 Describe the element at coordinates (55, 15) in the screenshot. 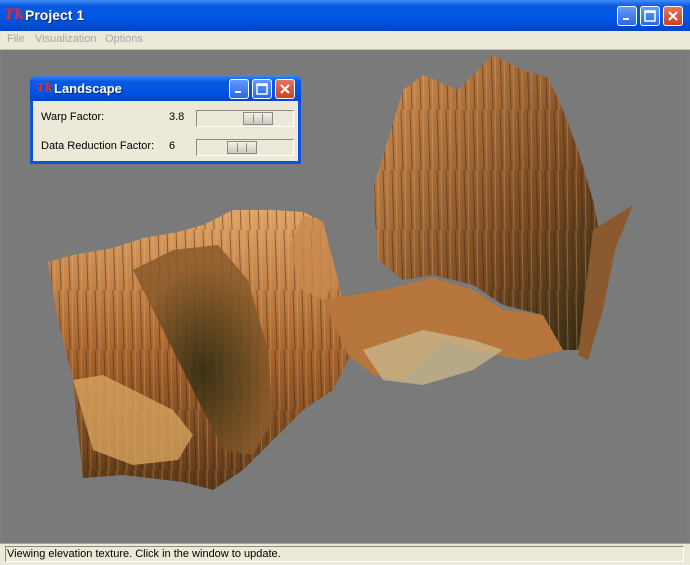

I see `window-title: Project 1` at that location.